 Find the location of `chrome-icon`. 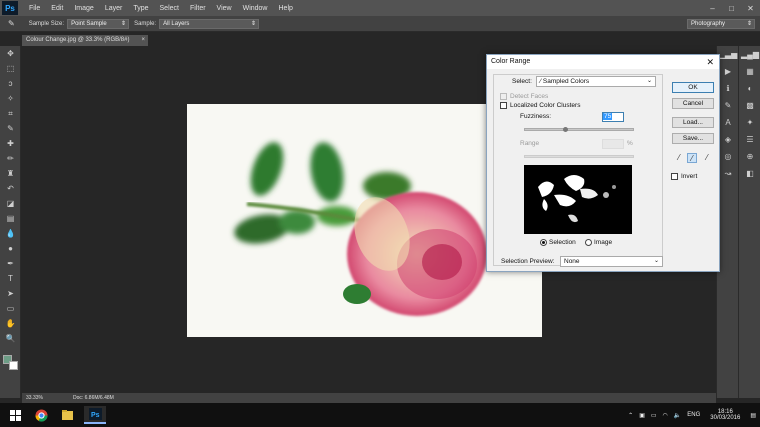

chrome-icon is located at coordinates (41, 415).